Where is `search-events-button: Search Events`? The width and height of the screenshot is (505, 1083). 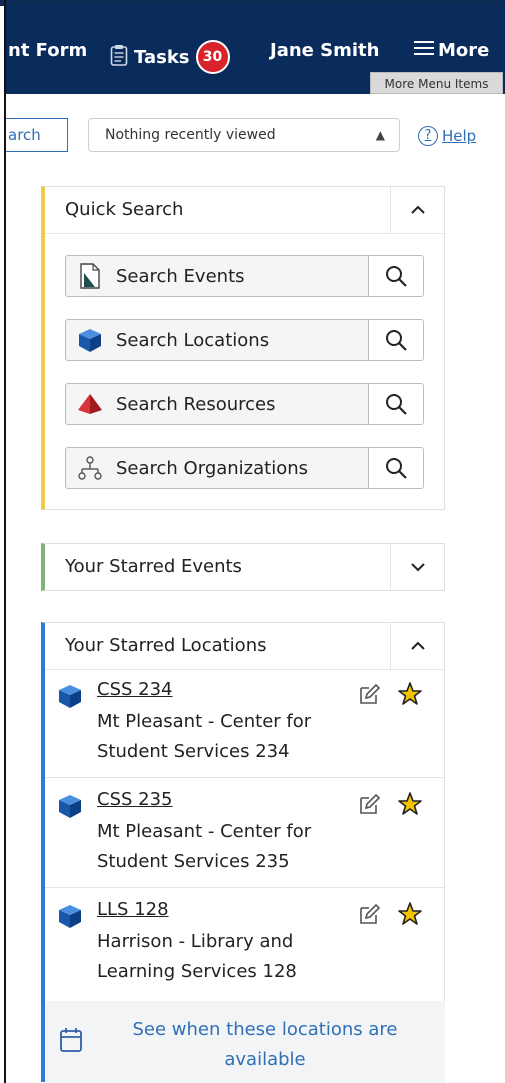
search-events-button: Search Events is located at coordinates (217, 276).